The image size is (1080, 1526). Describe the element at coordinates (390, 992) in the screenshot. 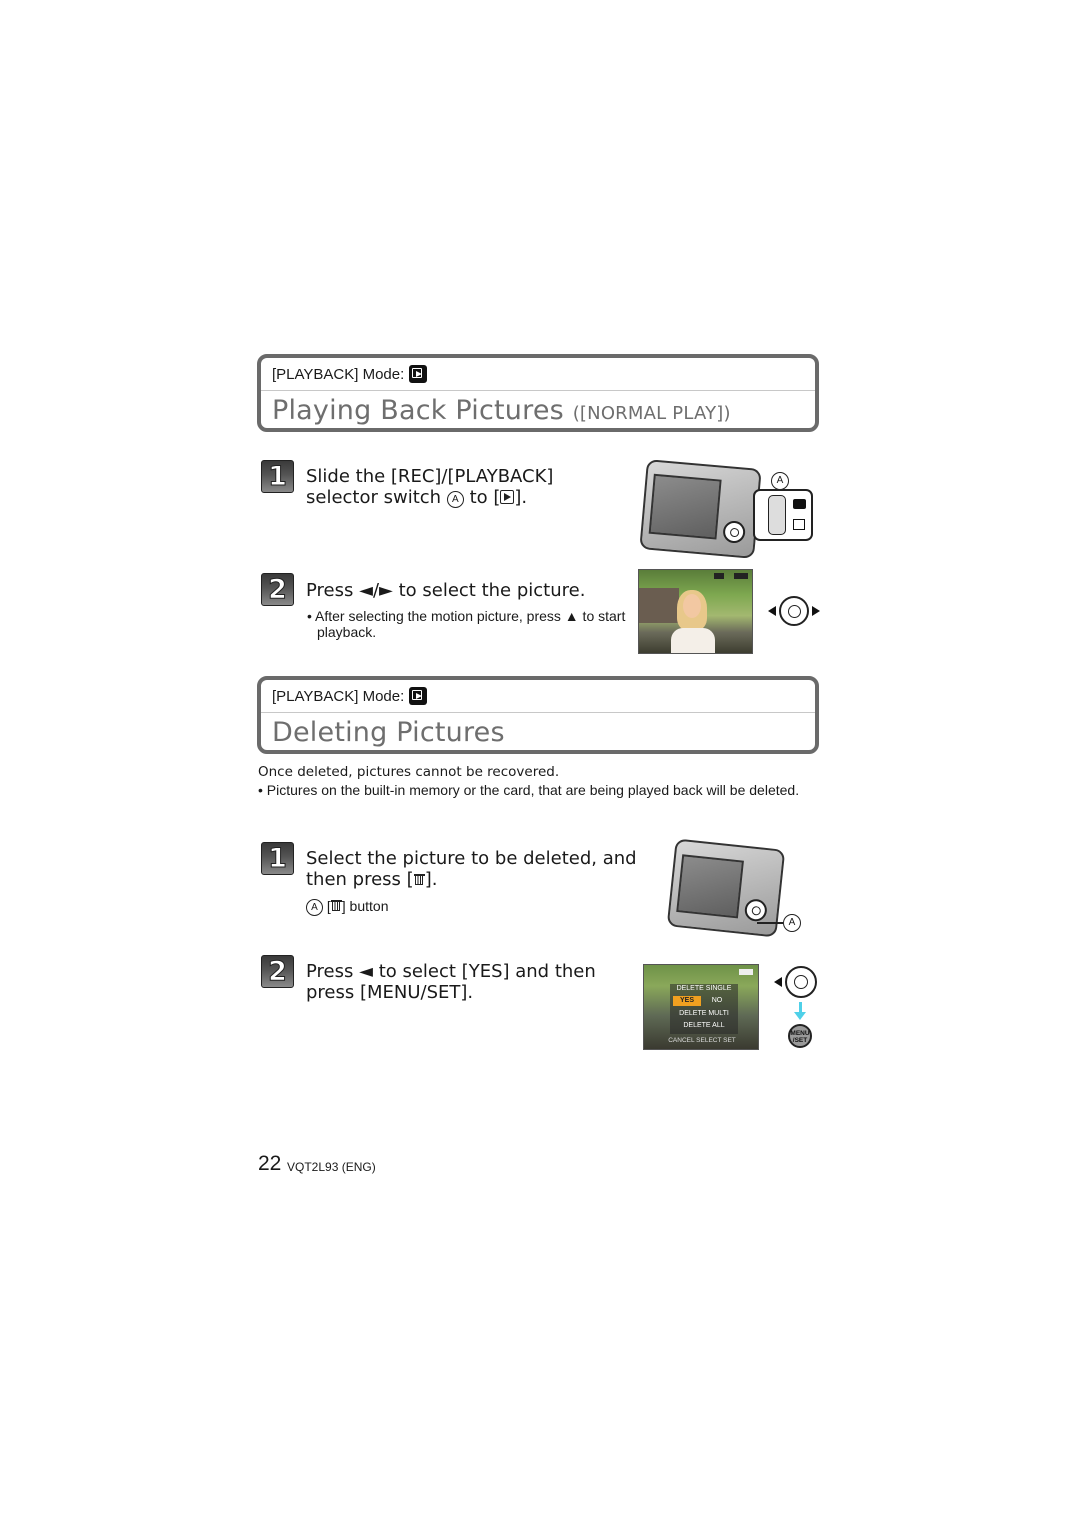

I see `delete-step-2-line2: press [MENU/SET].` at that location.